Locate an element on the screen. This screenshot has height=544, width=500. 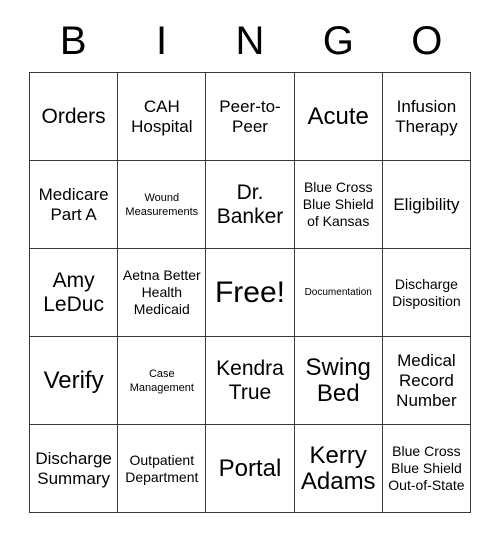
bingo-header-row: B I N G O is located at coordinates (250, 41).